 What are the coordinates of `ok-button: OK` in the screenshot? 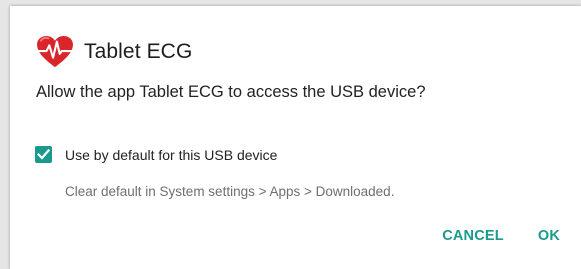 It's located at (549, 236).